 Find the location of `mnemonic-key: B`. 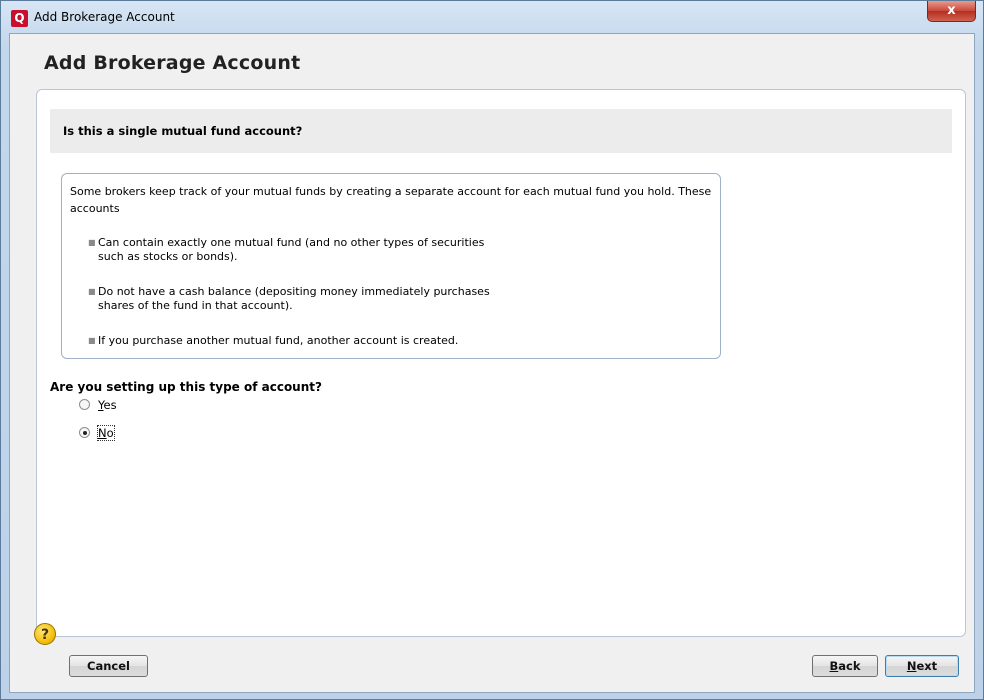

mnemonic-key: B is located at coordinates (834, 666).